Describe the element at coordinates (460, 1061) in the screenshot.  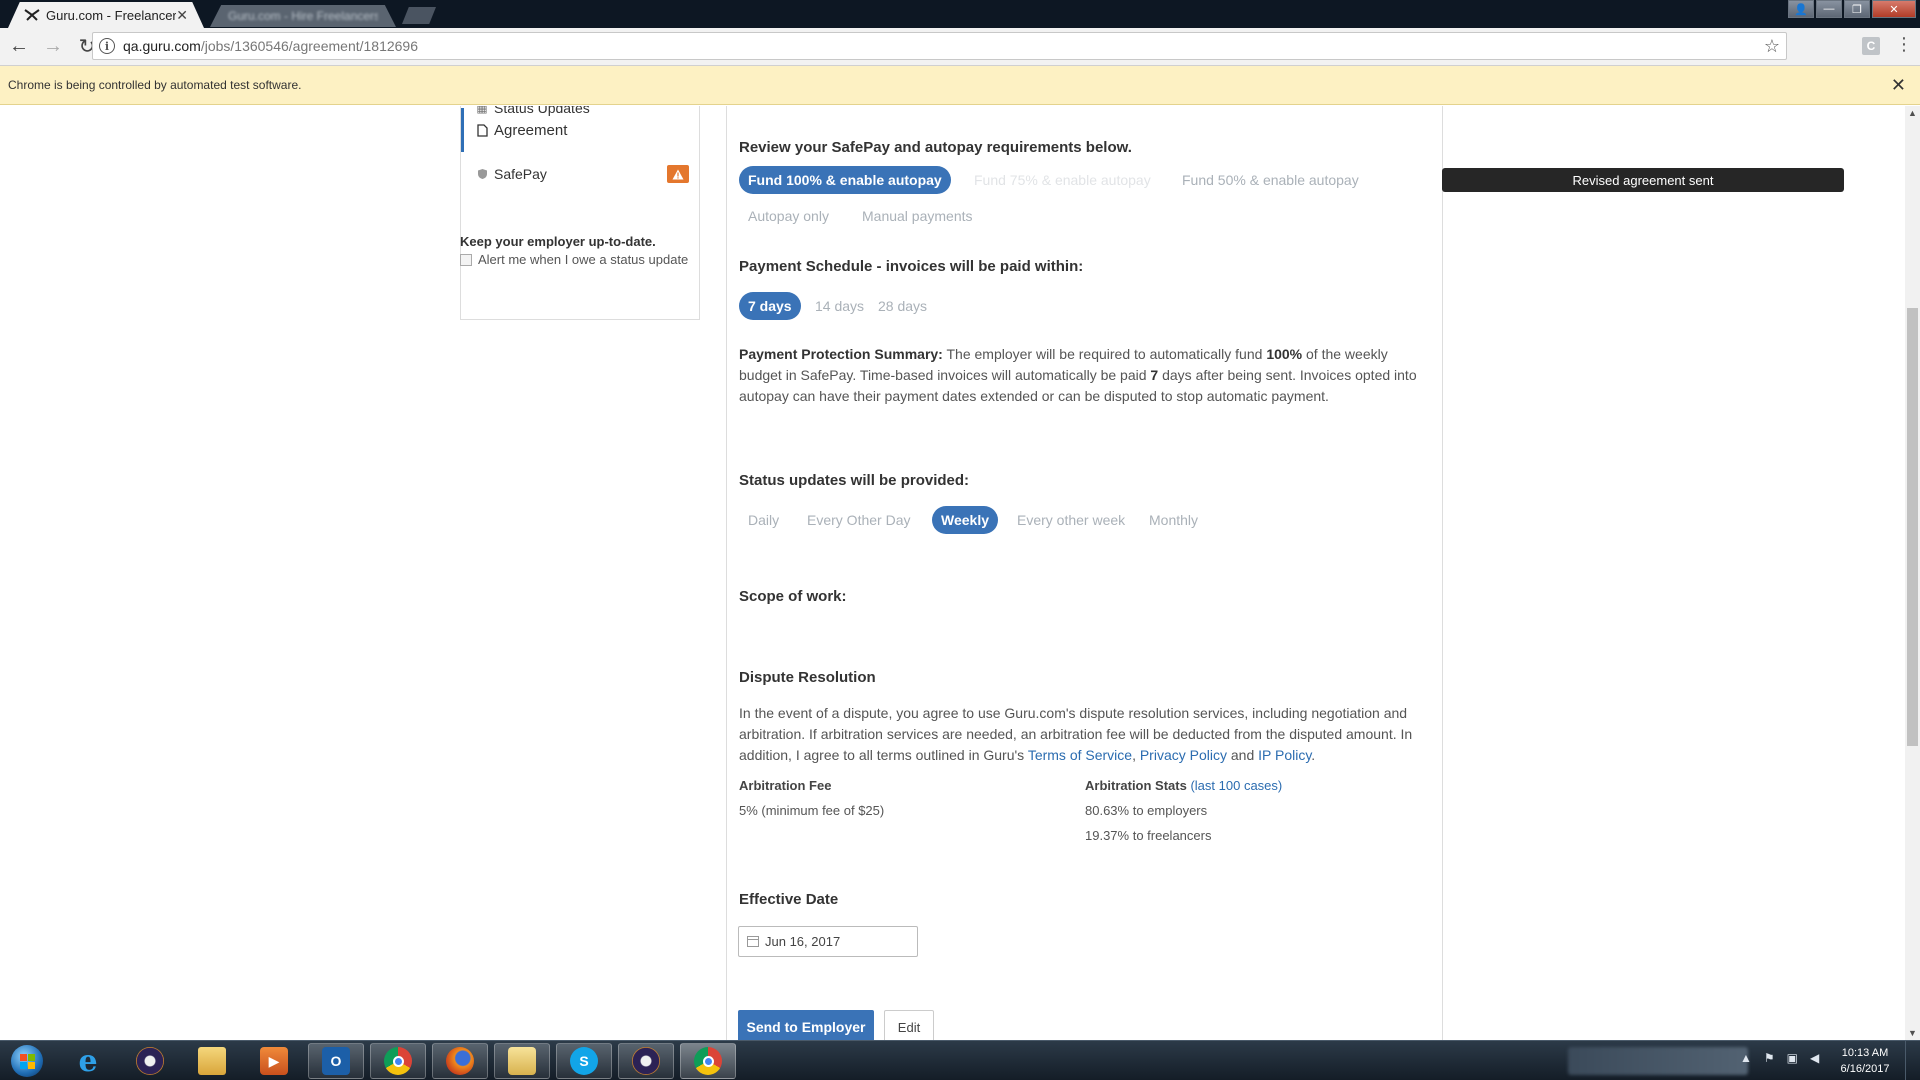
I see `firefox-icon` at that location.